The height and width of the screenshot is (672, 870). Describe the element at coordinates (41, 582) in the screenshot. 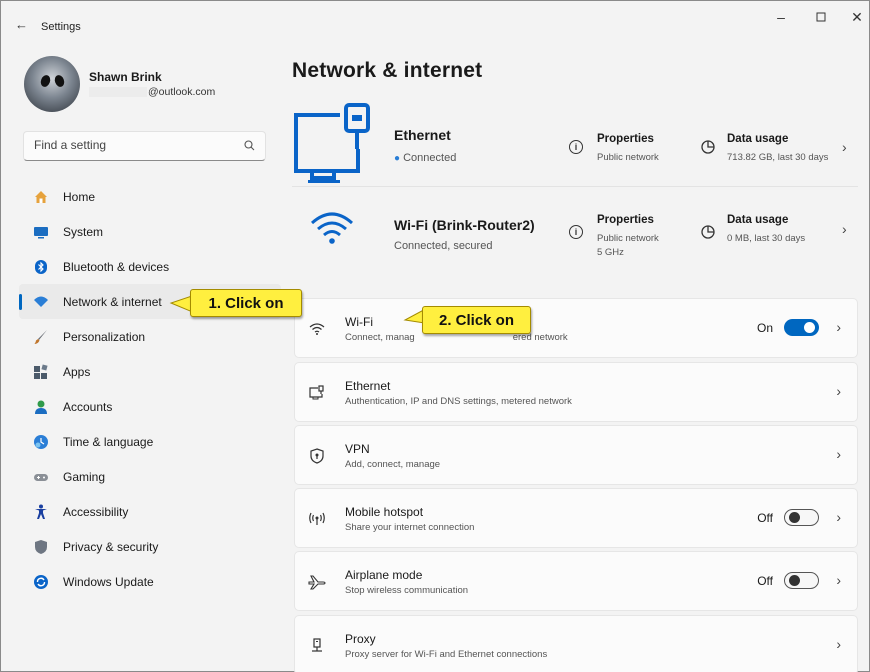

I see `windows-update-icon` at that location.